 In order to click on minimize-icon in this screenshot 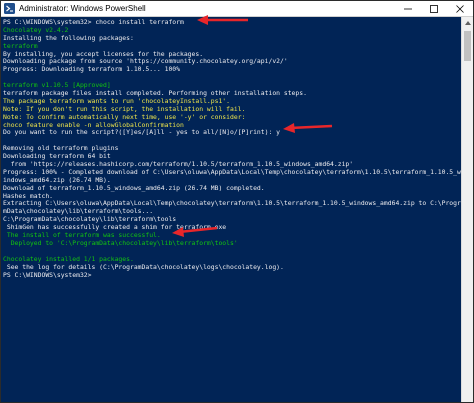, I will do `click(408, 8)`.